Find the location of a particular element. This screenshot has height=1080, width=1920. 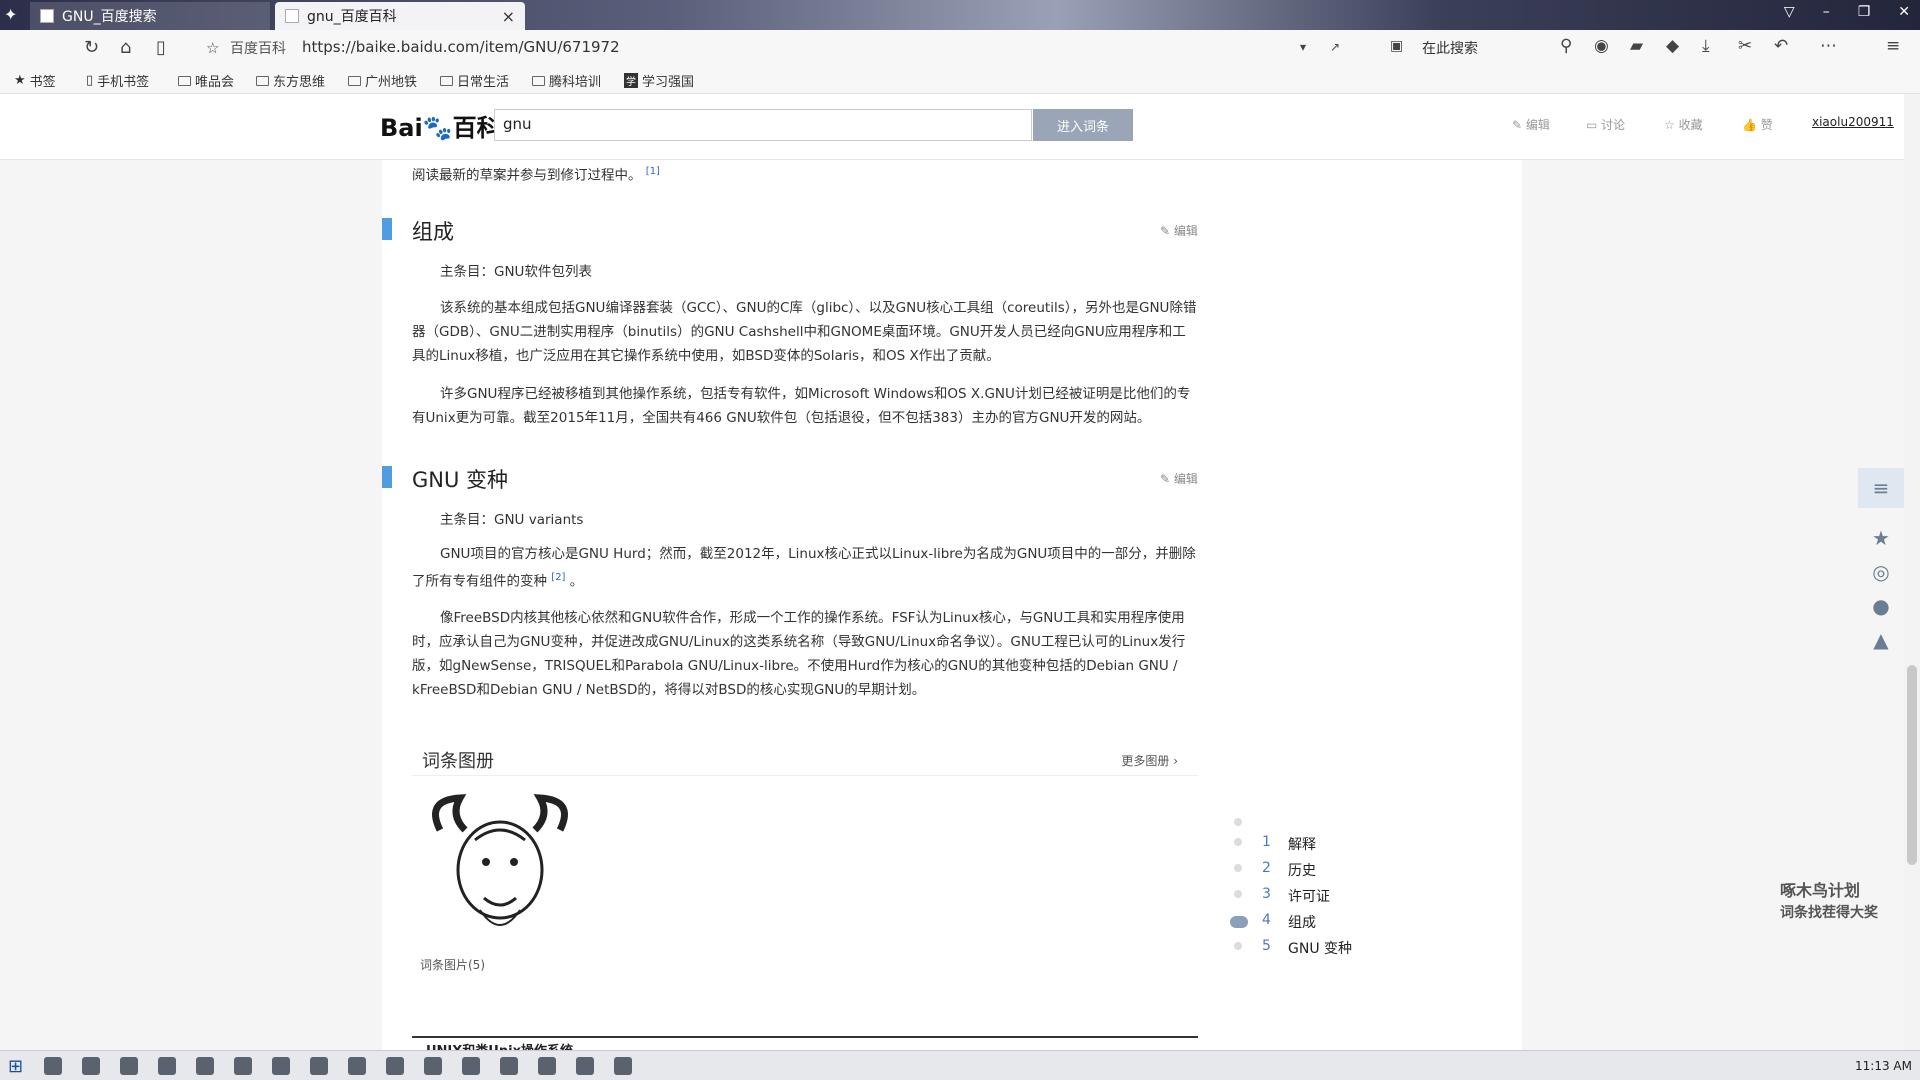

browser-logo-icon: ✦ is located at coordinates (14, 15).